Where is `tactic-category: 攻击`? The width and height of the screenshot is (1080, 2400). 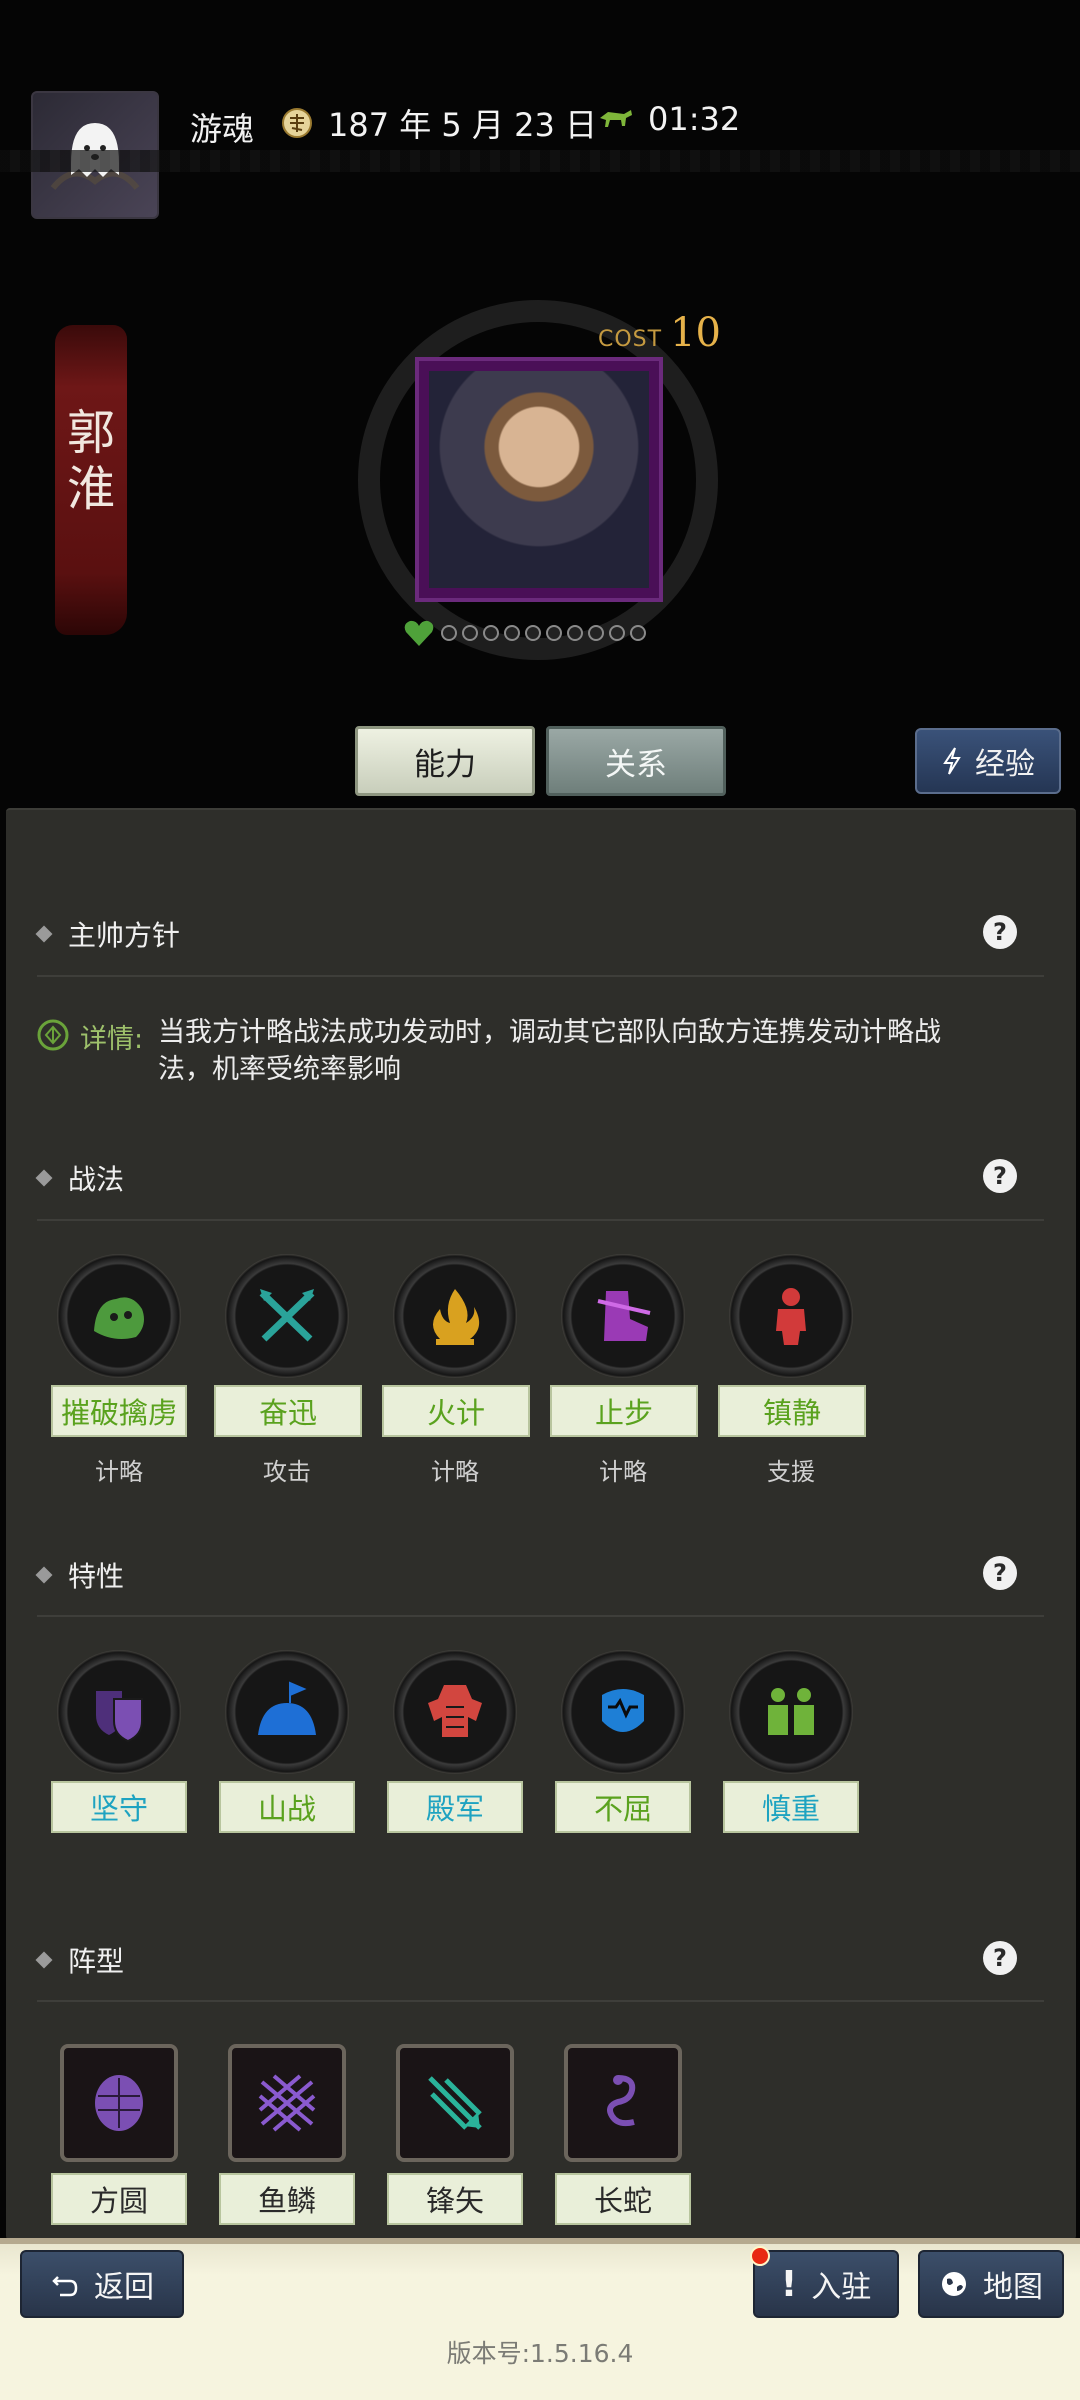 tactic-category: 攻击 is located at coordinates (287, 1472).